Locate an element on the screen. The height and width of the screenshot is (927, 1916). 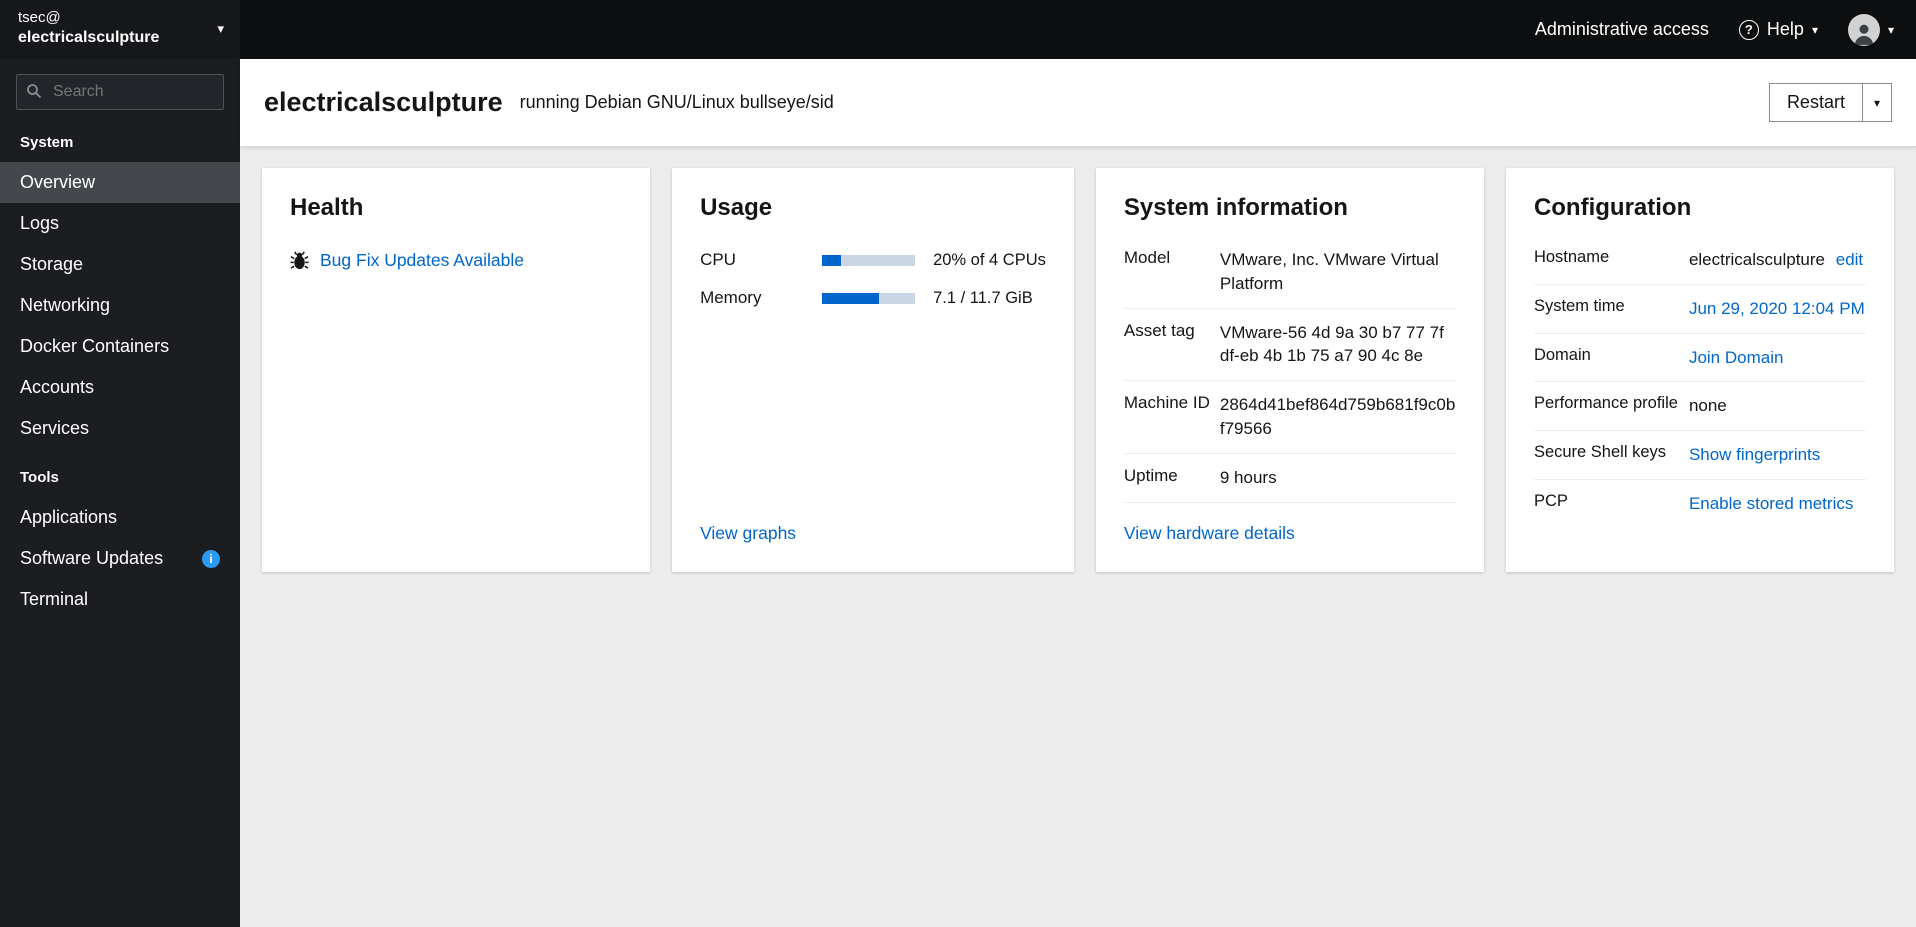
bug-icon is located at coordinates (299, 260).